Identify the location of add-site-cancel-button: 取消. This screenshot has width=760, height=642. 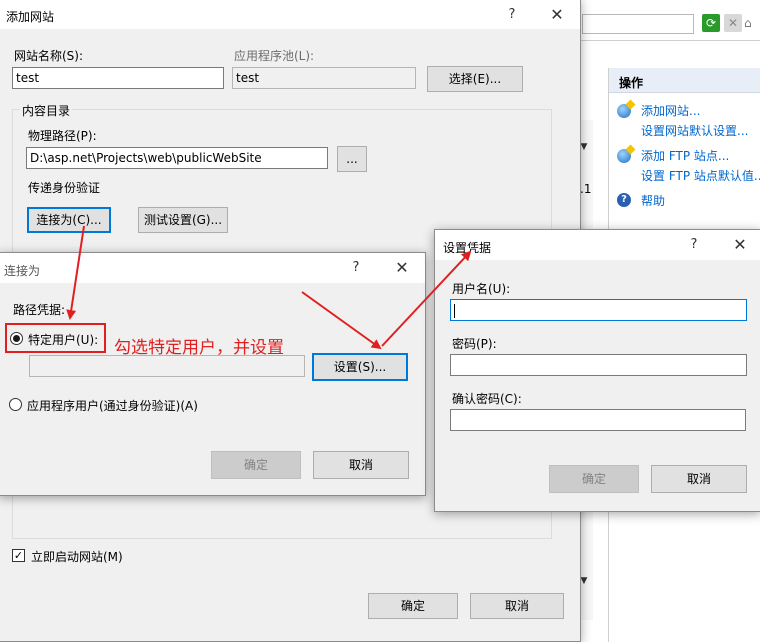
(517, 606).